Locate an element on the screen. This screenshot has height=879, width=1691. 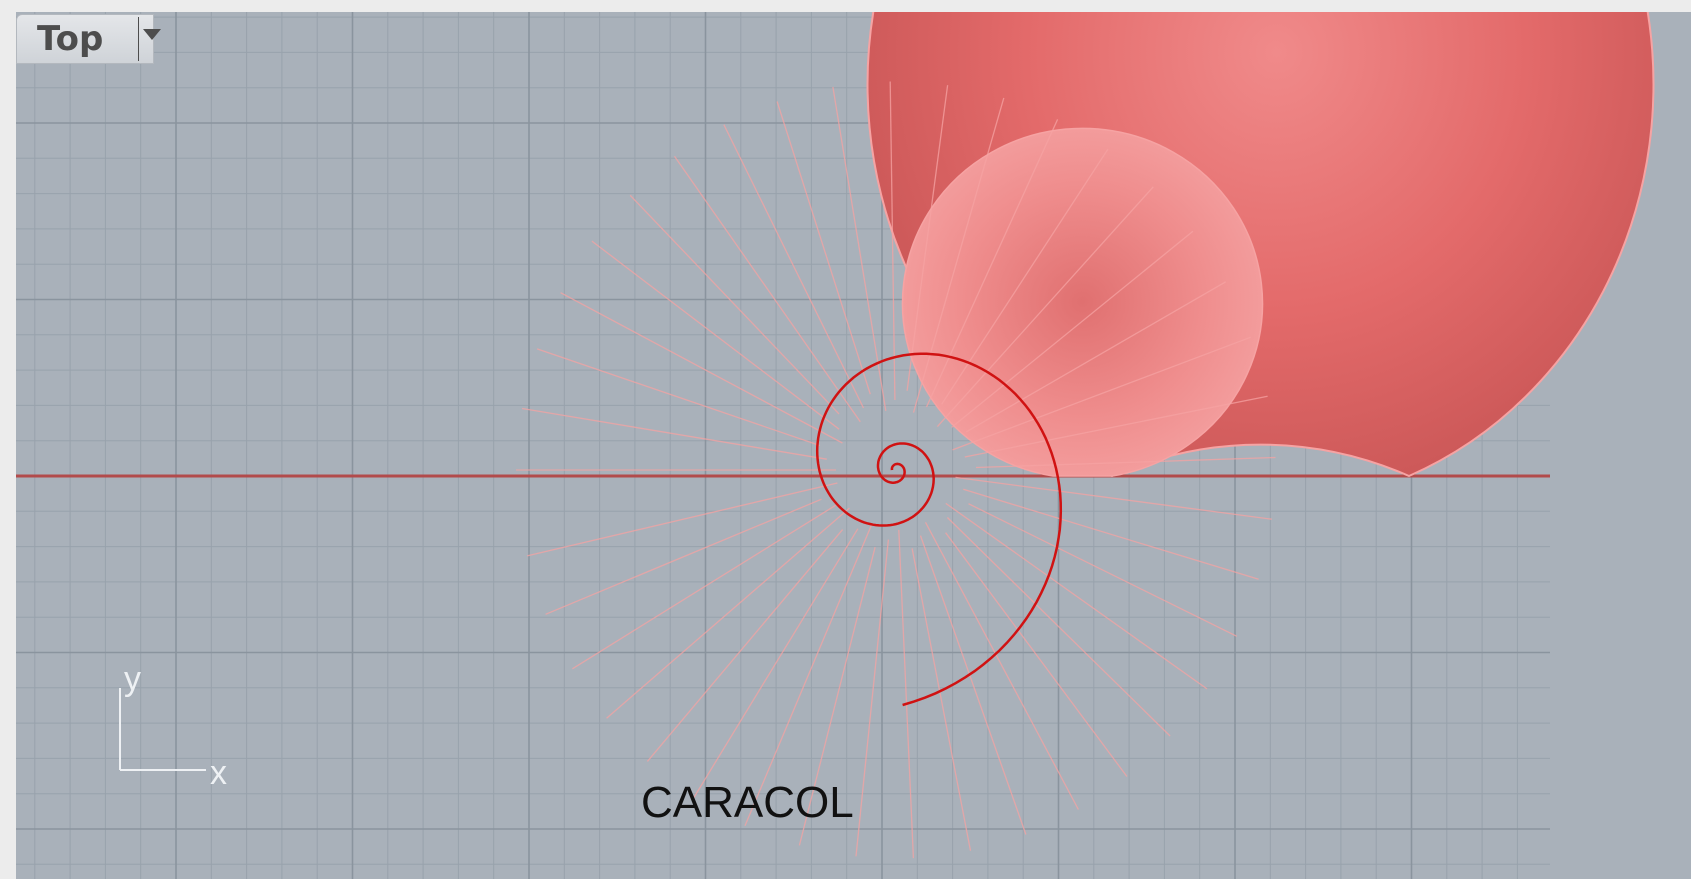
chevron-down-icon is located at coordinates (151, 34).